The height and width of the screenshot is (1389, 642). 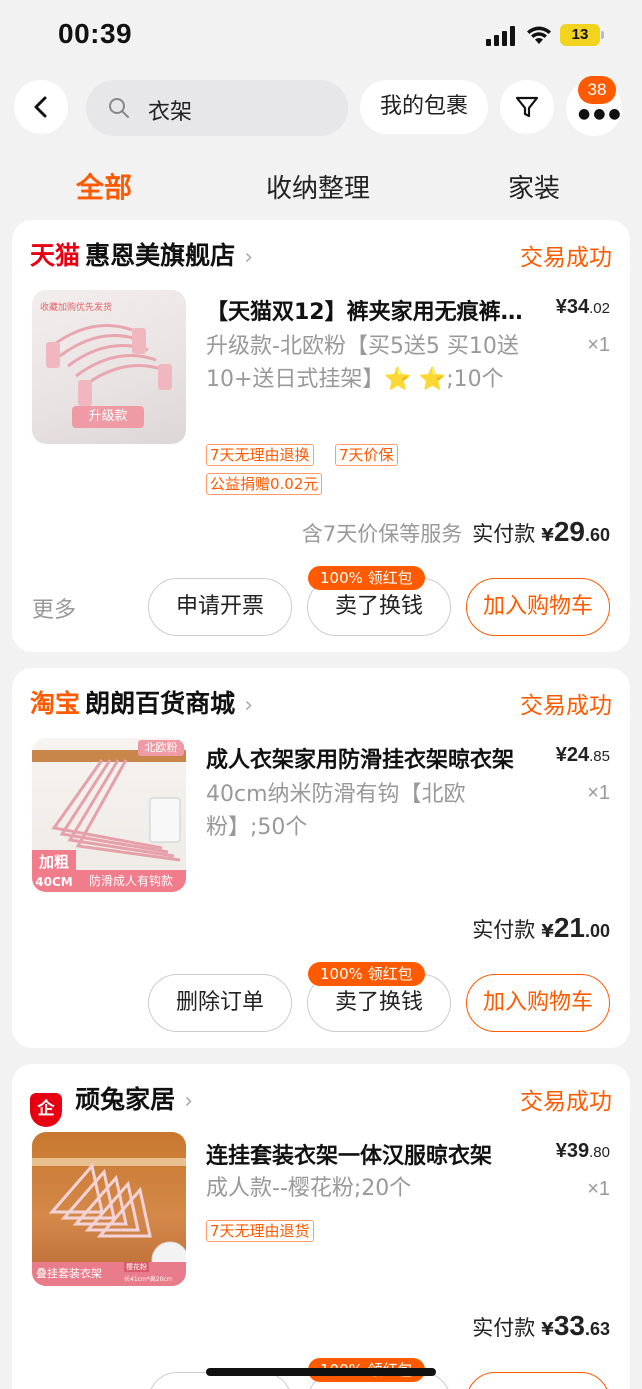 What do you see at coordinates (55, 703) in the screenshot?
I see `taobao-logo: 淘宝` at bounding box center [55, 703].